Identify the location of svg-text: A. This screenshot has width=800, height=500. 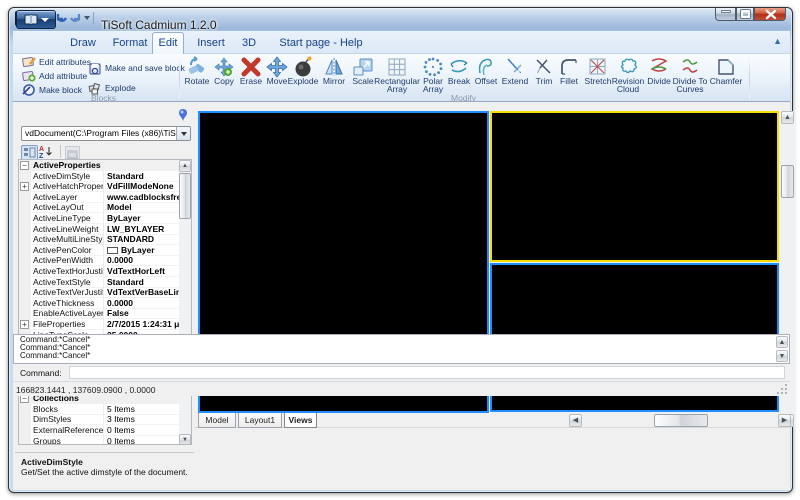
(41, 149).